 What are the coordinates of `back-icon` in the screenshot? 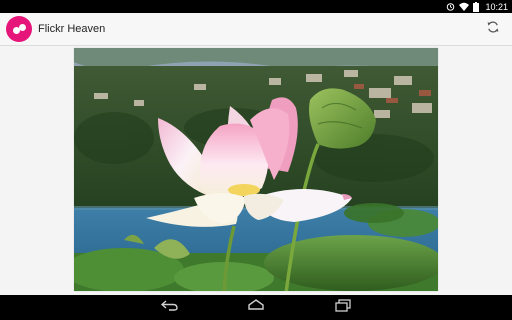 It's located at (170, 305).